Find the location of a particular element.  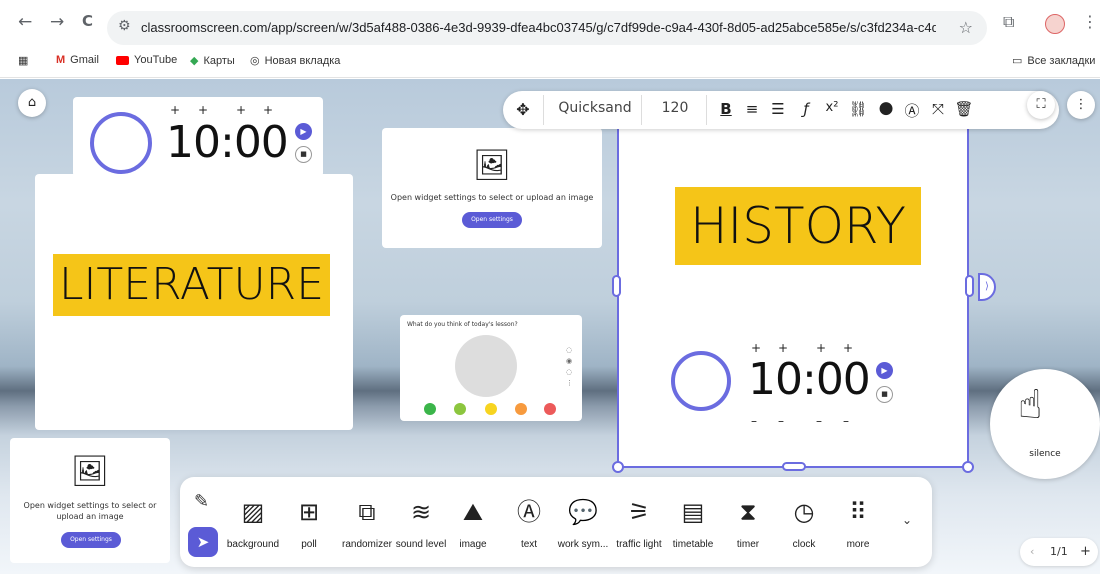

browser-menu-icon: ⋮ is located at coordinates (1090, 22).